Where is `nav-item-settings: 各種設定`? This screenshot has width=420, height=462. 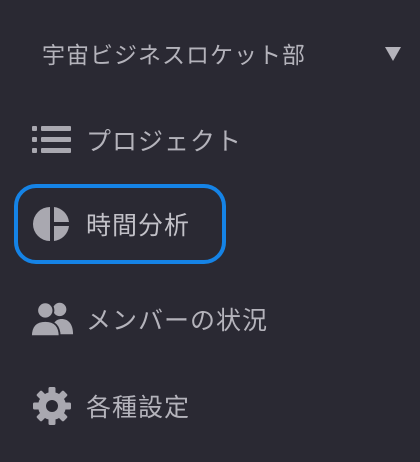
nav-item-settings: 各種設定 is located at coordinates (120, 406).